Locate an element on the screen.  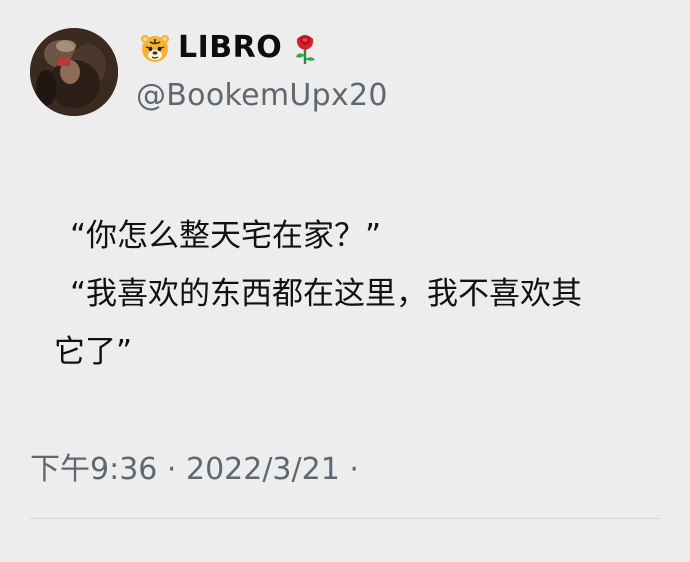
author-handle: @BookemUpx20 is located at coordinates (262, 96).